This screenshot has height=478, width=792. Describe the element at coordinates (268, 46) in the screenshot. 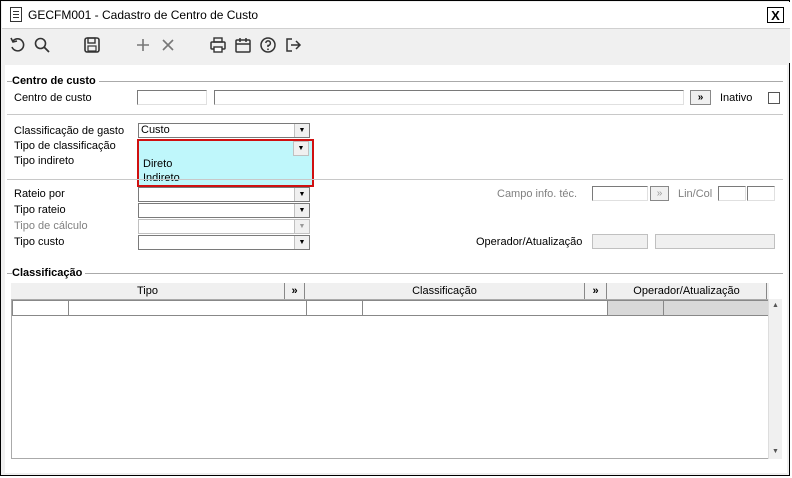

I see `help-icon` at that location.